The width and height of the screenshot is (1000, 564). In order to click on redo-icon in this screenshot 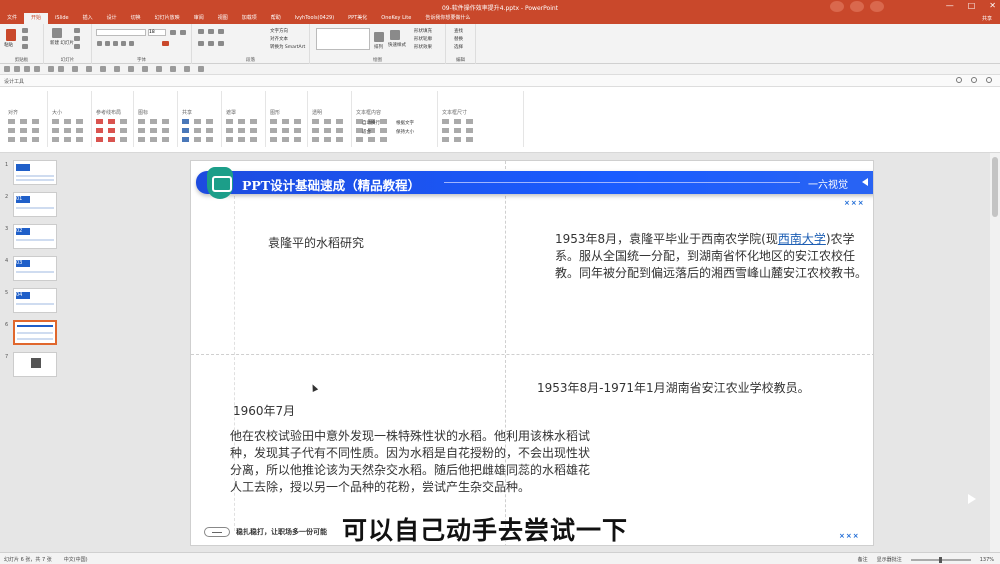, I will do `click(27, 69)`.